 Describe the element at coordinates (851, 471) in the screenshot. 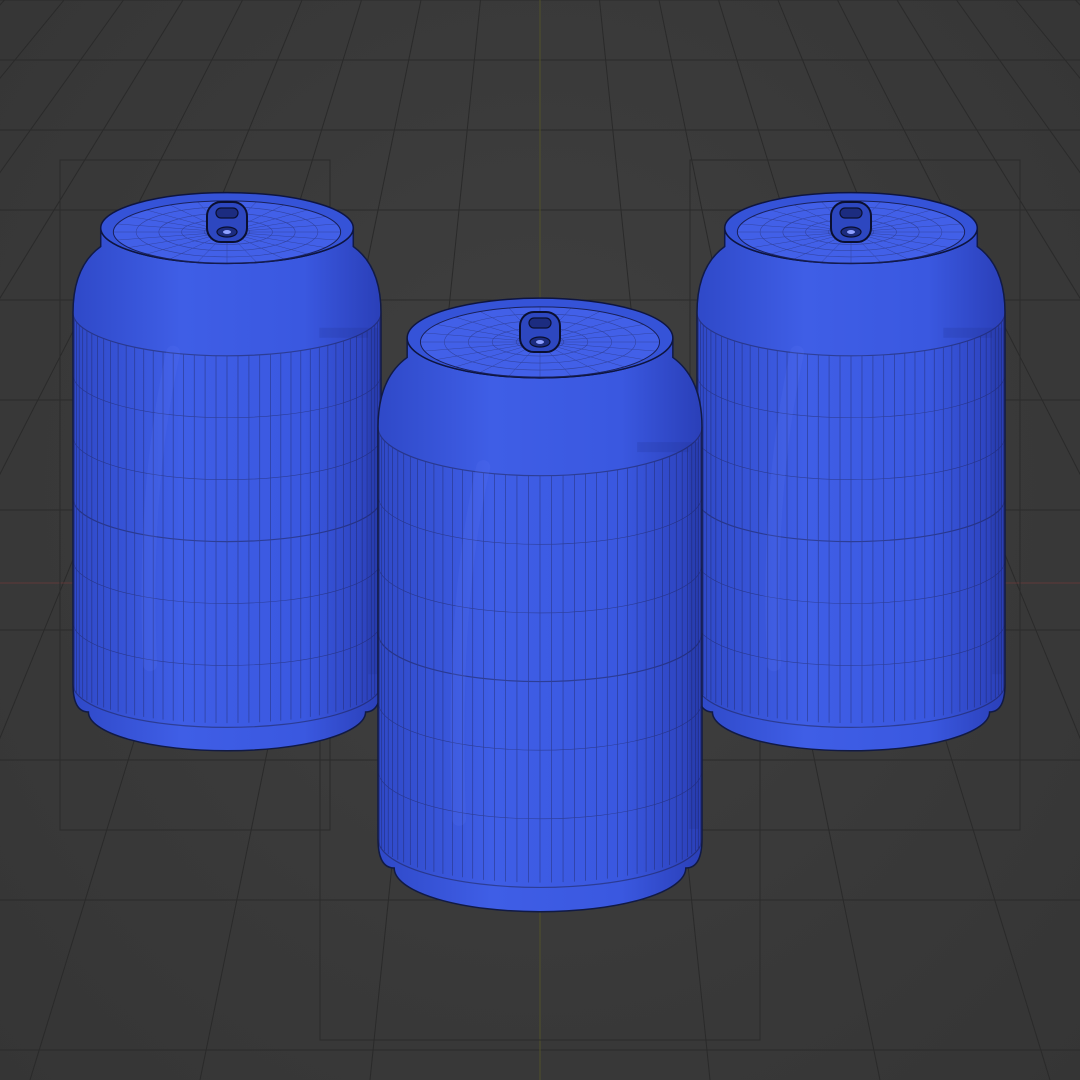

I see `soda-can-right` at that location.